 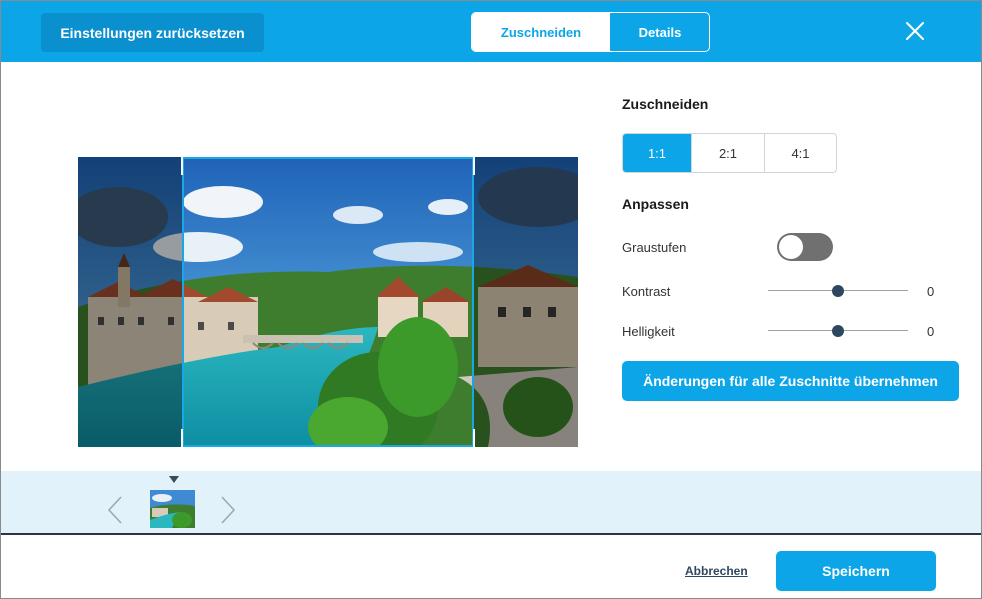 I want to click on save-button: Speichern, so click(x=856, y=571).